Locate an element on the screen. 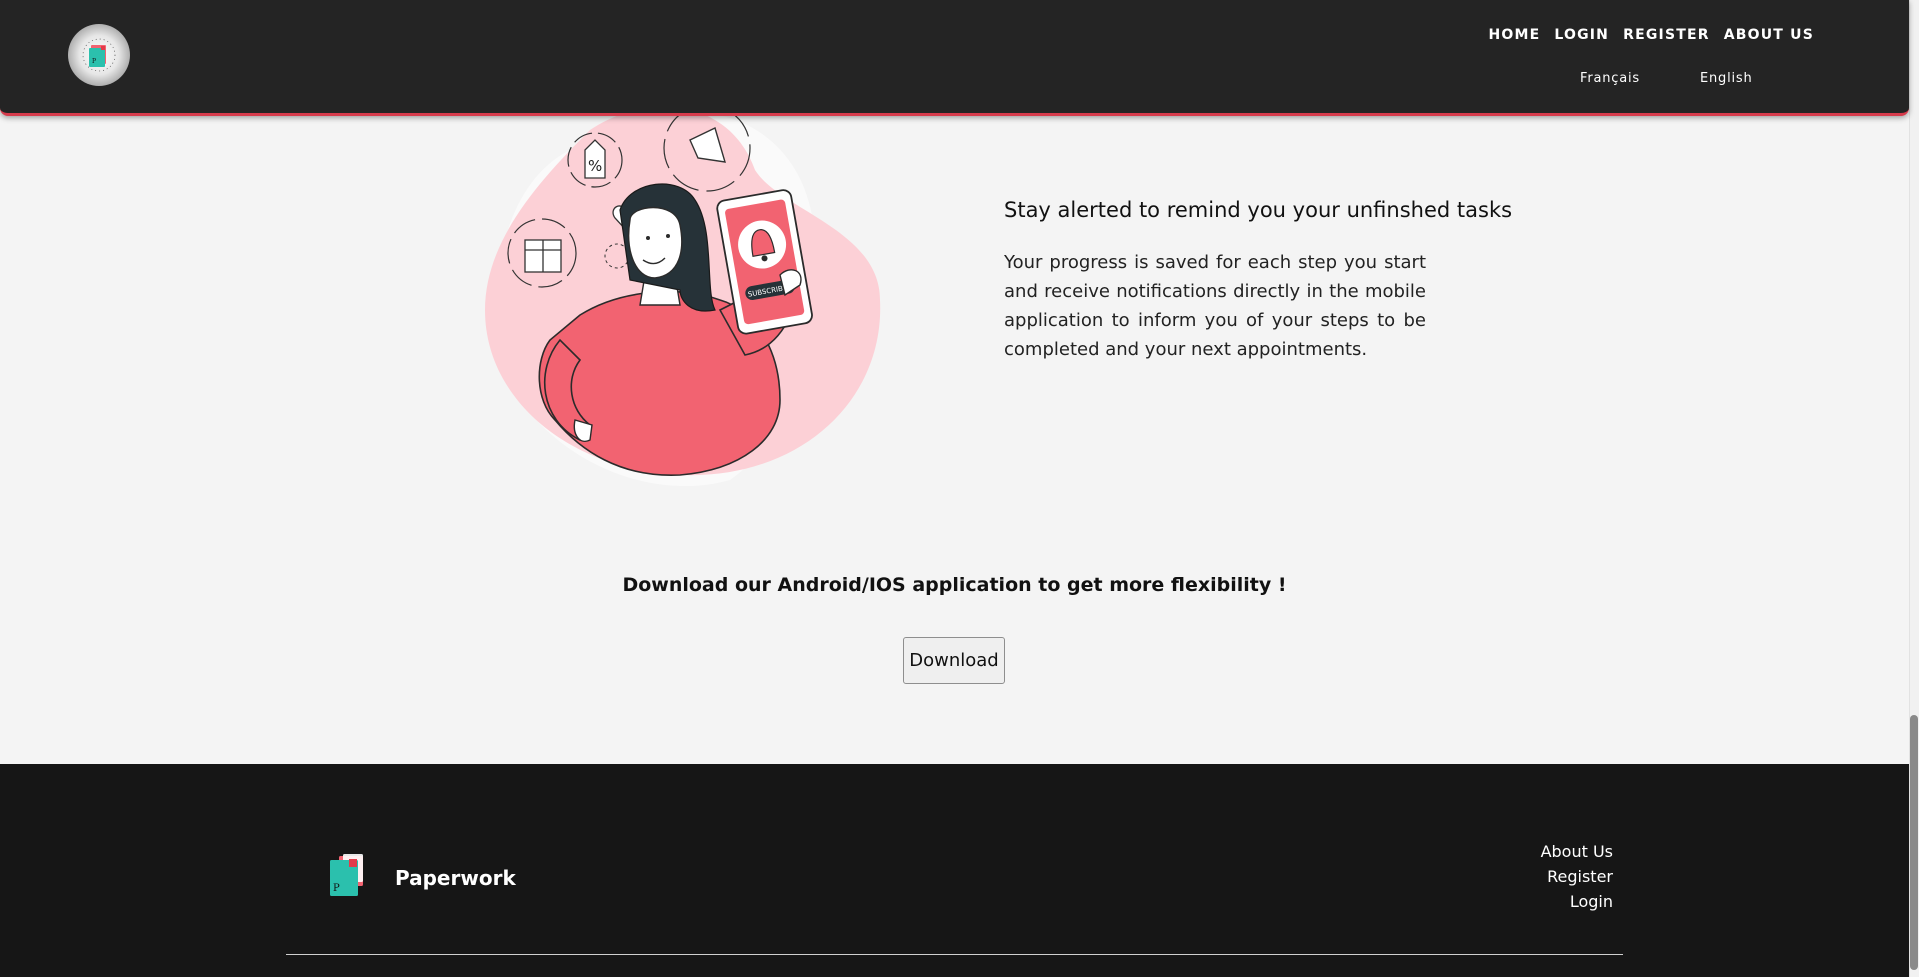 The image size is (1919, 977). nav-about-link: ABOUT US is located at coordinates (1769, 35).